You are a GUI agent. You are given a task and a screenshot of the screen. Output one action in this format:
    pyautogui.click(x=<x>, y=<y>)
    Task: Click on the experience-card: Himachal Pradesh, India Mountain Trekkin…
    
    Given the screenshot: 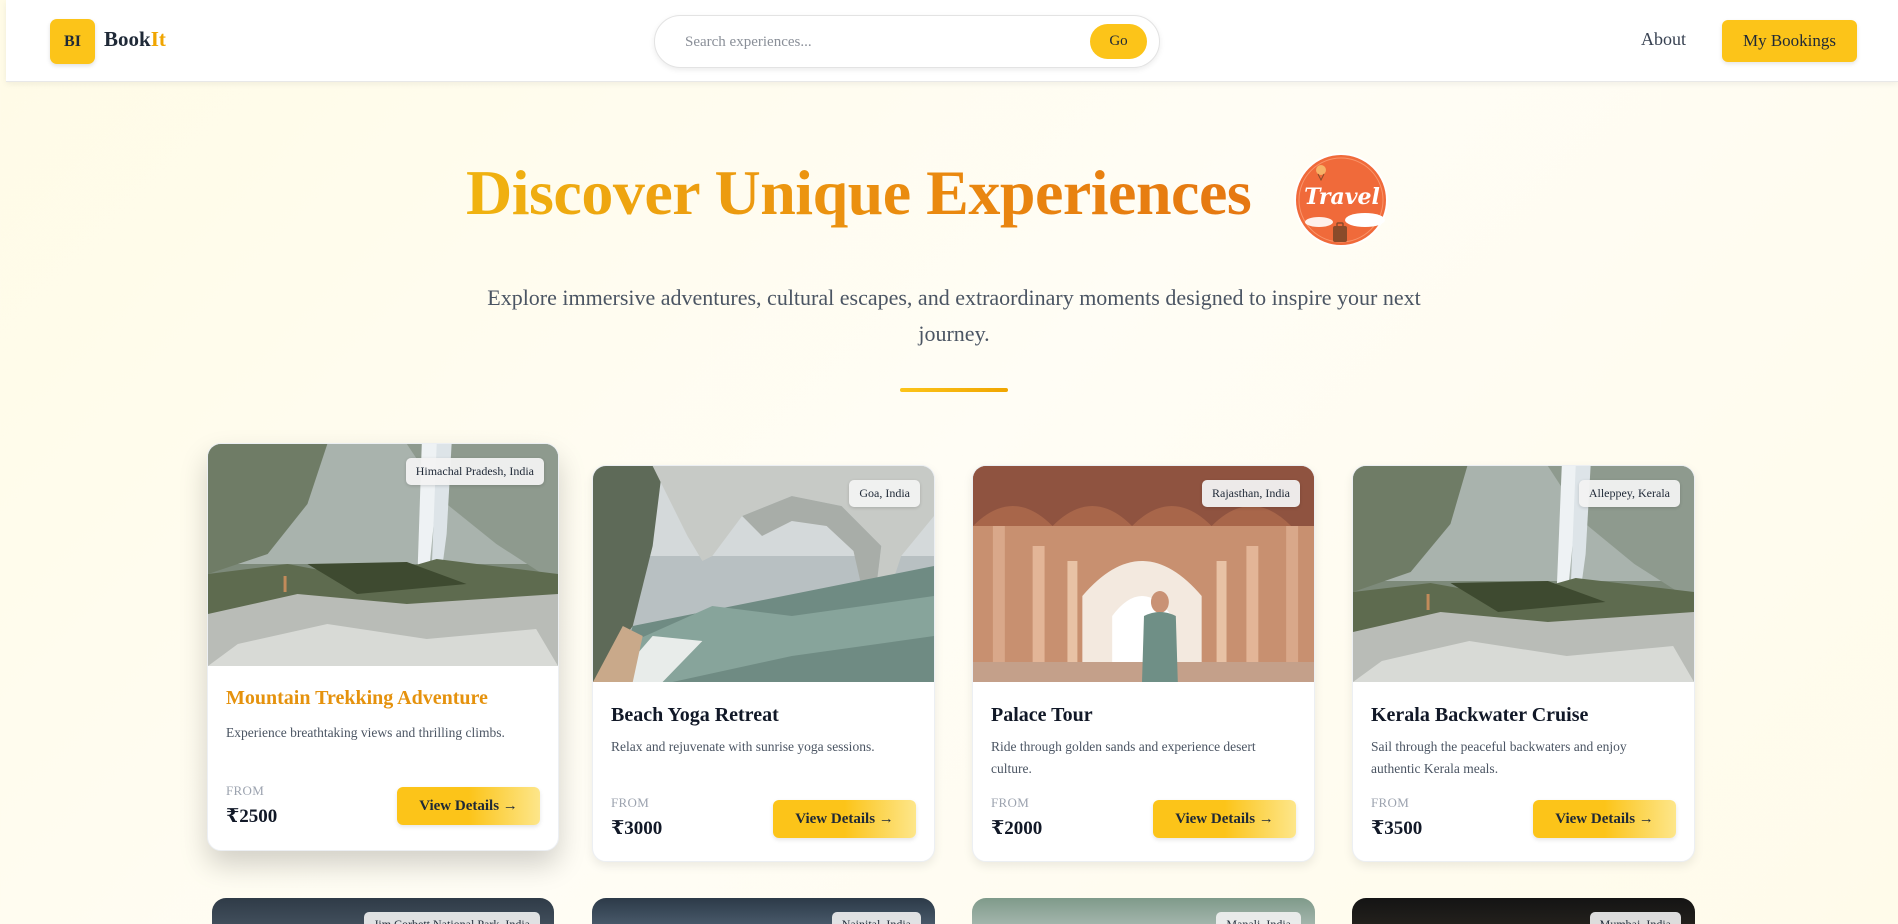 What is the action you would take?
    pyautogui.click(x=383, y=647)
    